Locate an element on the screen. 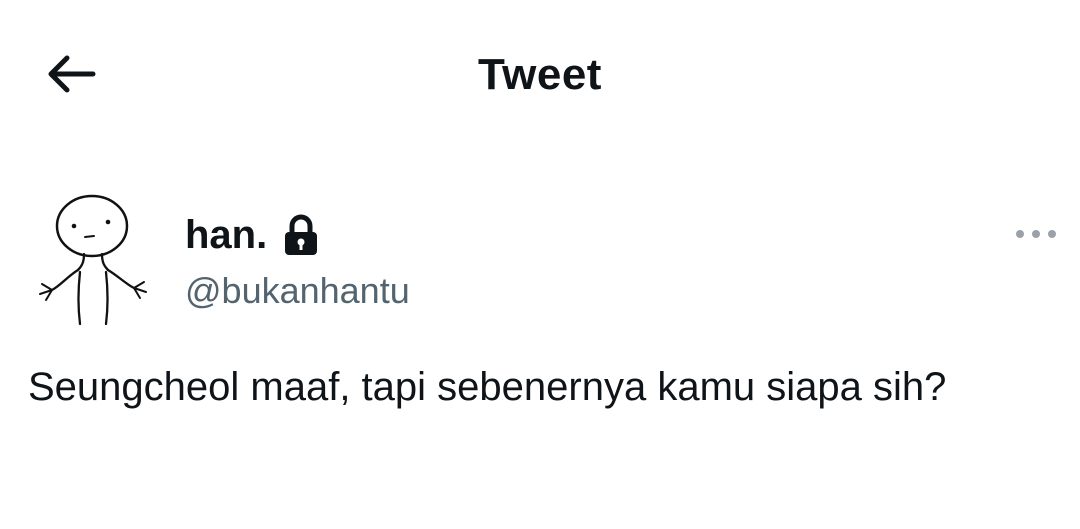  page-title: Tweet is located at coordinates (540, 74).